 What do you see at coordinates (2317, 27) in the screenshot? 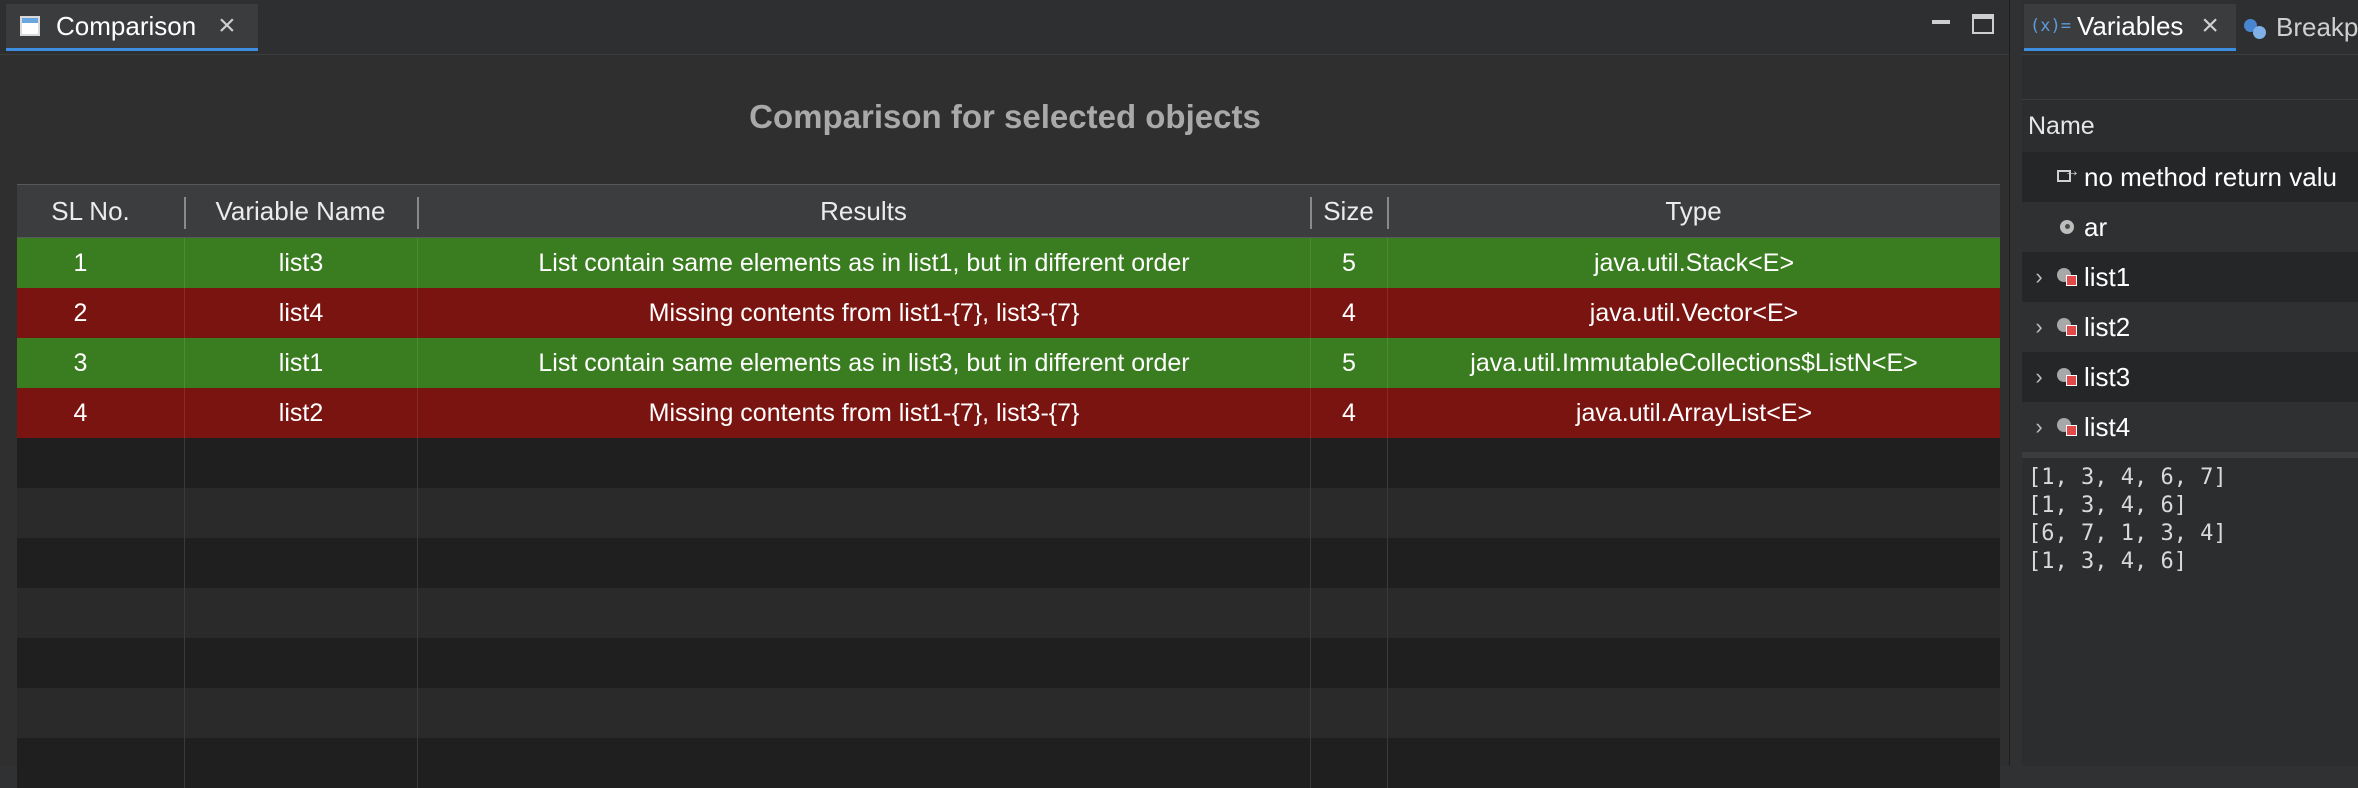
I see `tab-breakpoints-label: Breakp` at bounding box center [2317, 27].